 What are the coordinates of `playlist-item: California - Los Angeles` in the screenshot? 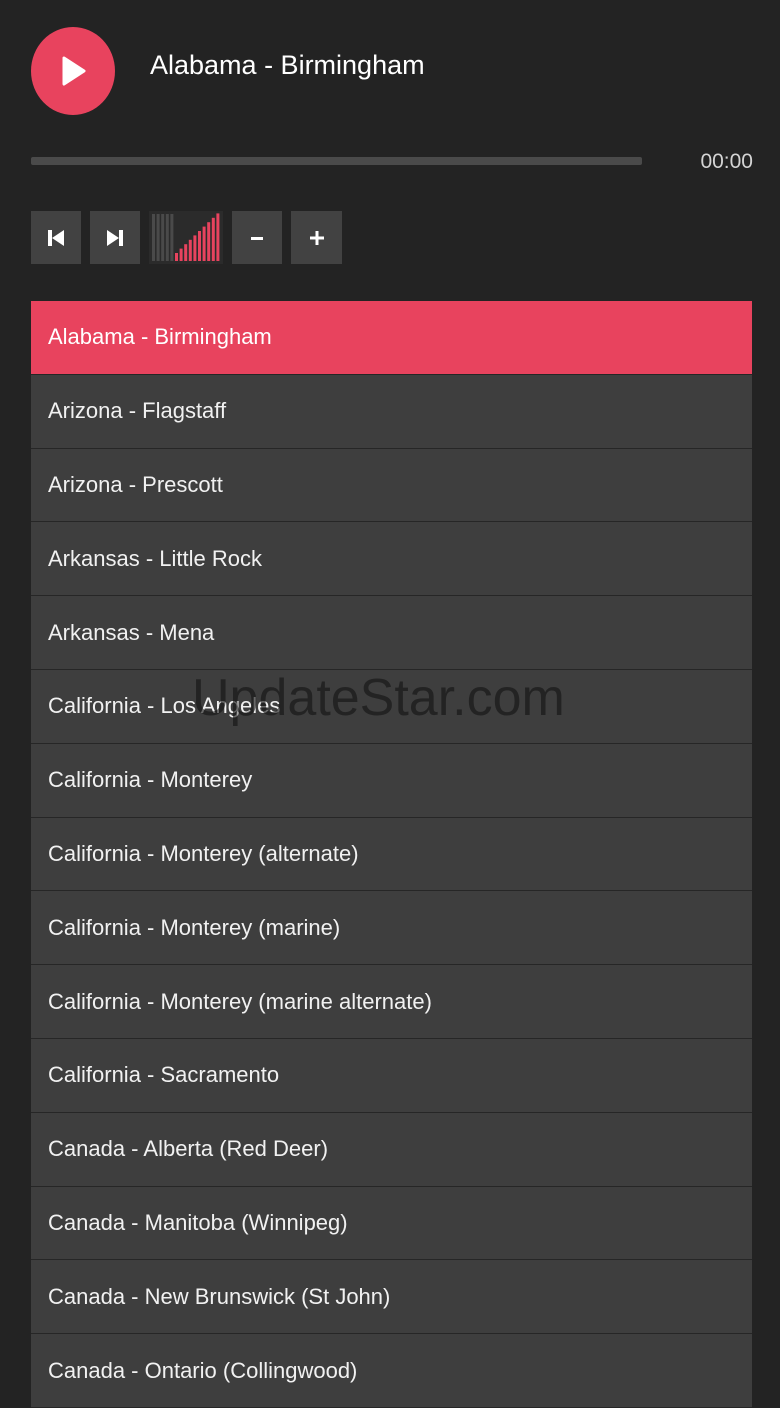 It's located at (391, 706).